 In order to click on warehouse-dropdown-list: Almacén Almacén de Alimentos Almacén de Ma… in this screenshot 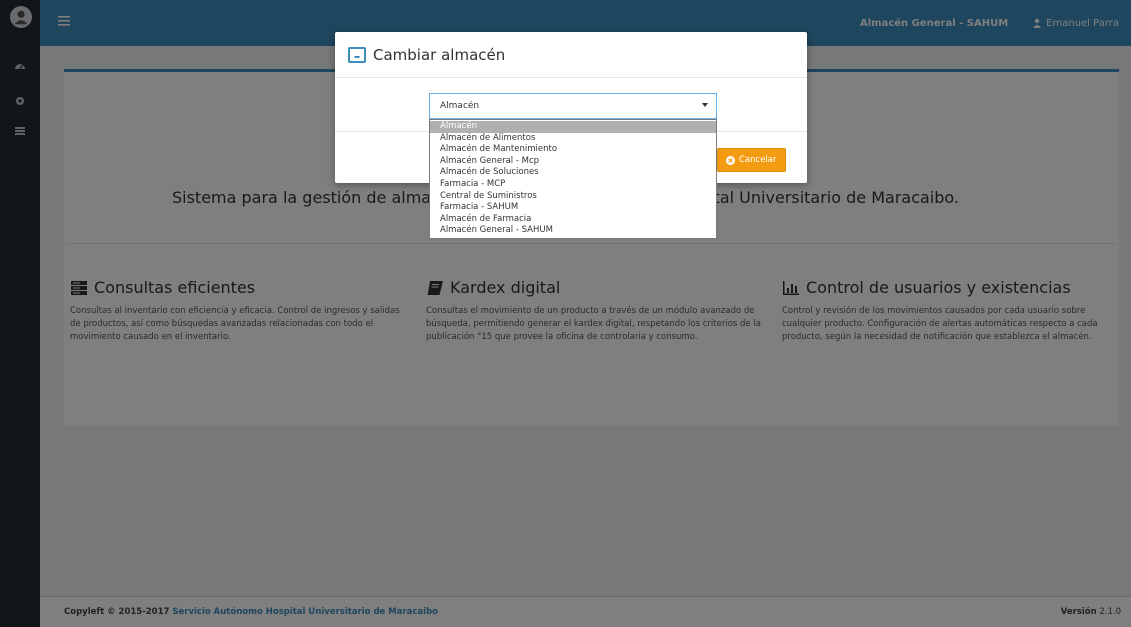, I will do `click(573, 179)`.